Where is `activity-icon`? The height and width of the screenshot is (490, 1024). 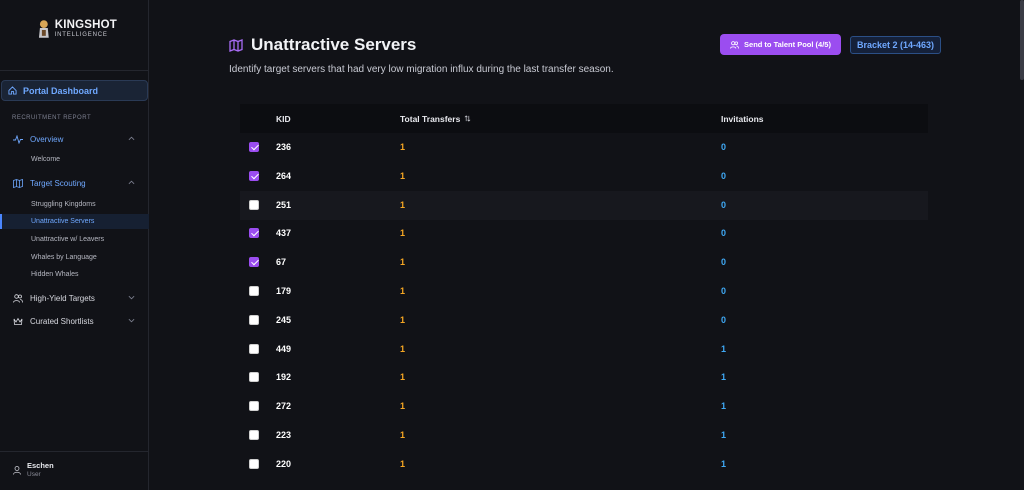
activity-icon is located at coordinates (18, 139).